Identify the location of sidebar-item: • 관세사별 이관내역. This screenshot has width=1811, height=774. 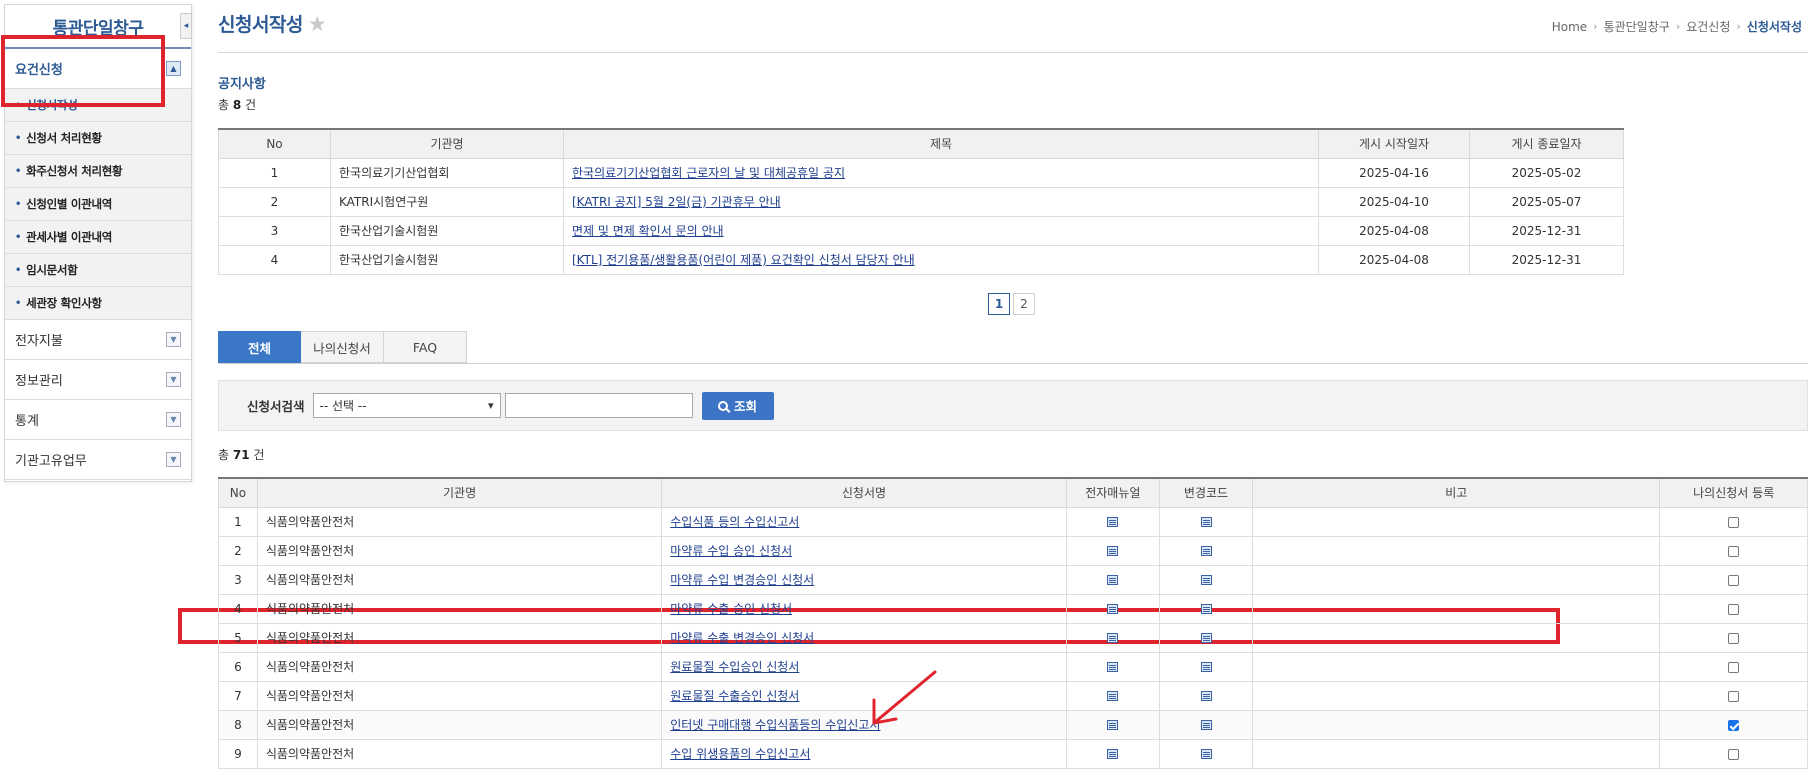
(98, 237).